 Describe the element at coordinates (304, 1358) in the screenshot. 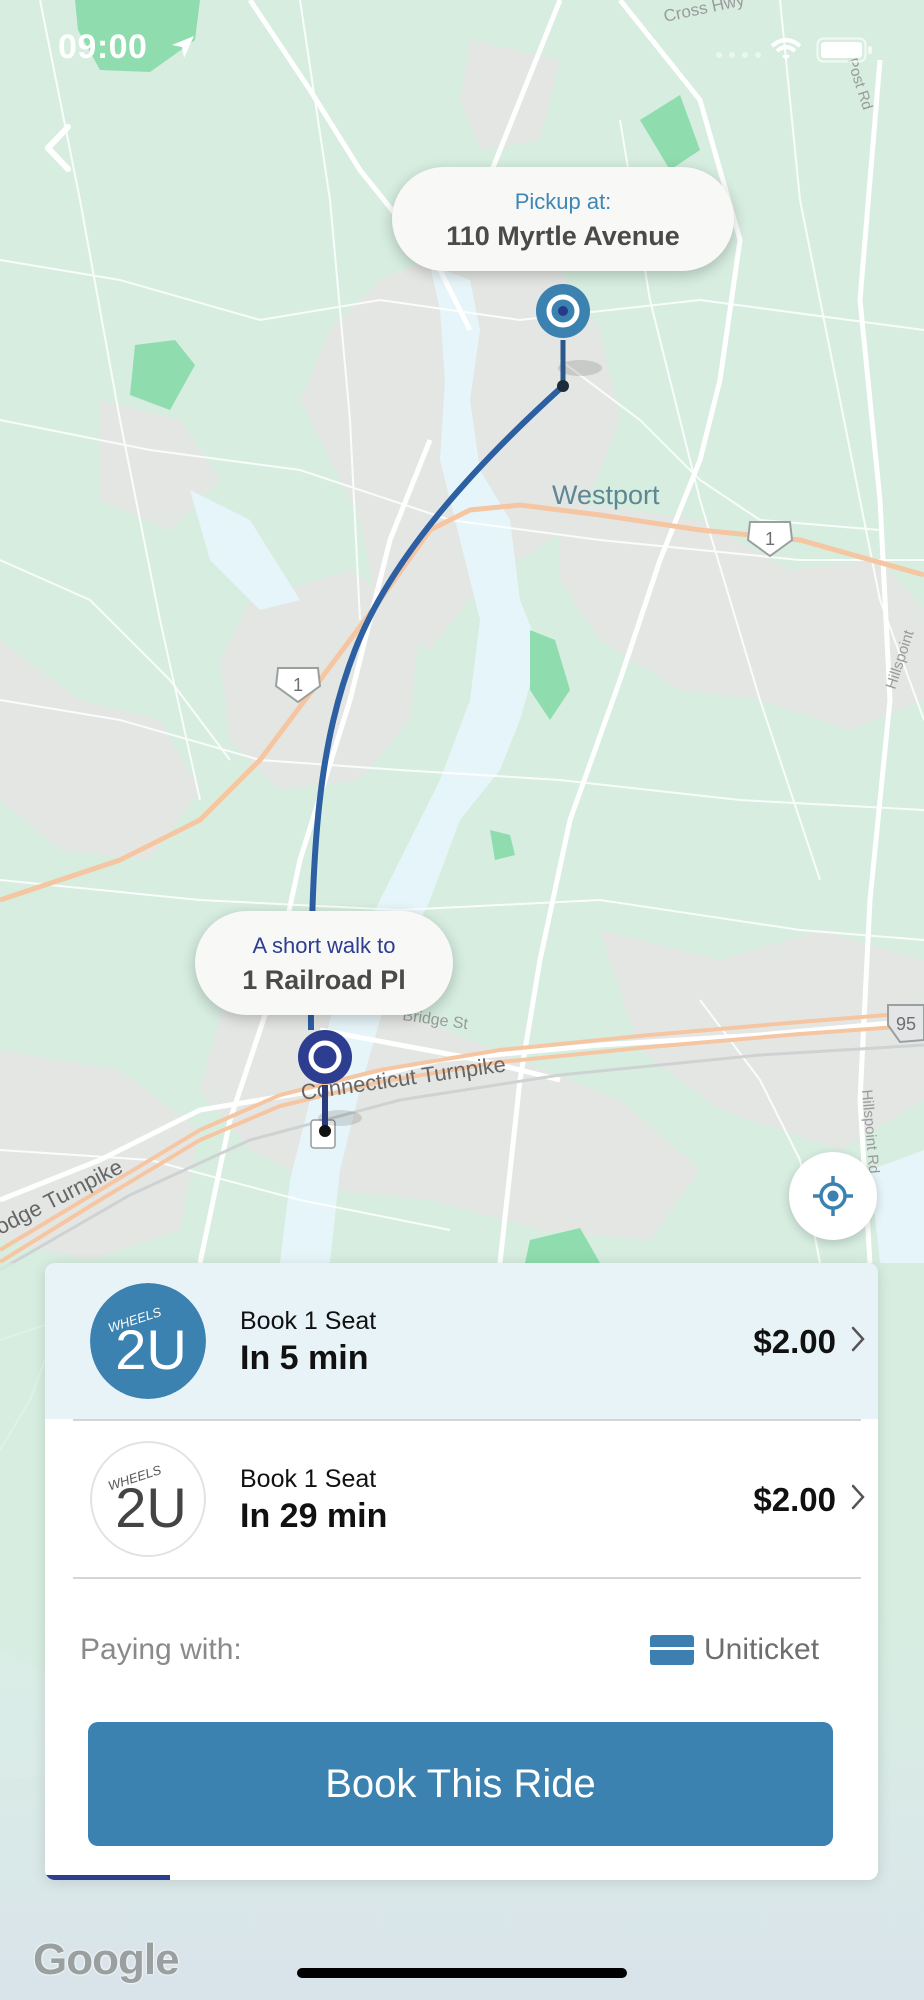

I see `eta-label: In 5 min` at that location.